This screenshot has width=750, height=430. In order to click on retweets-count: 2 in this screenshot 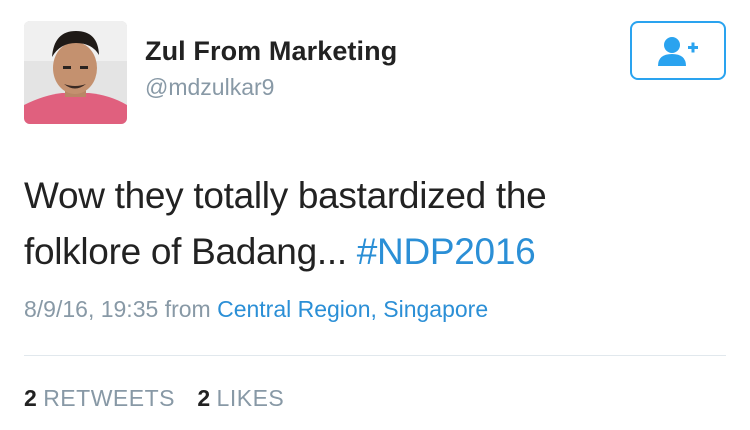, I will do `click(30, 398)`.